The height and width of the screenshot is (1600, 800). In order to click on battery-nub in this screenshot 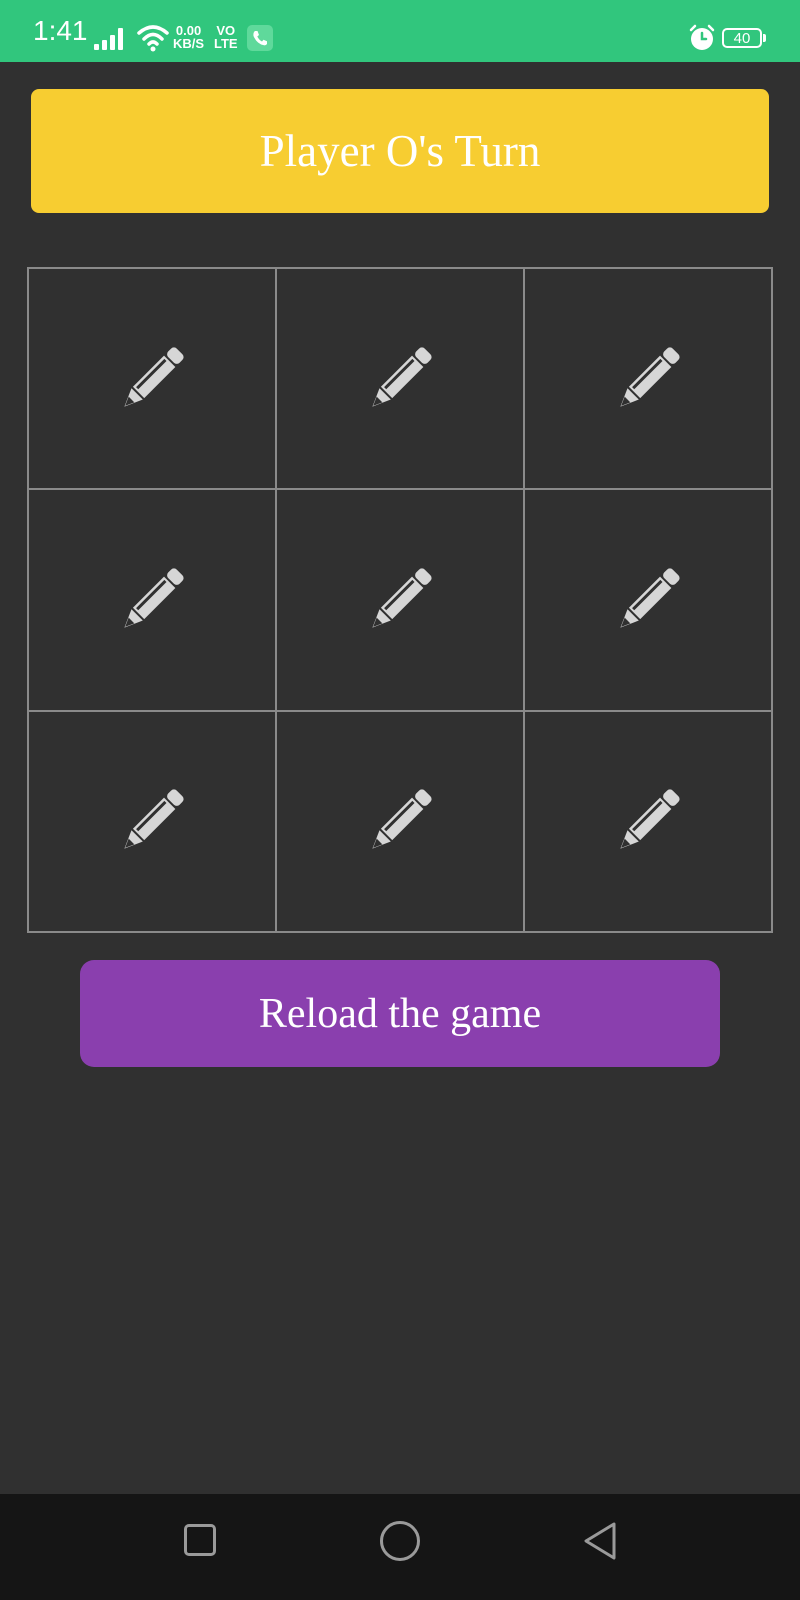, I will do `click(764, 38)`.